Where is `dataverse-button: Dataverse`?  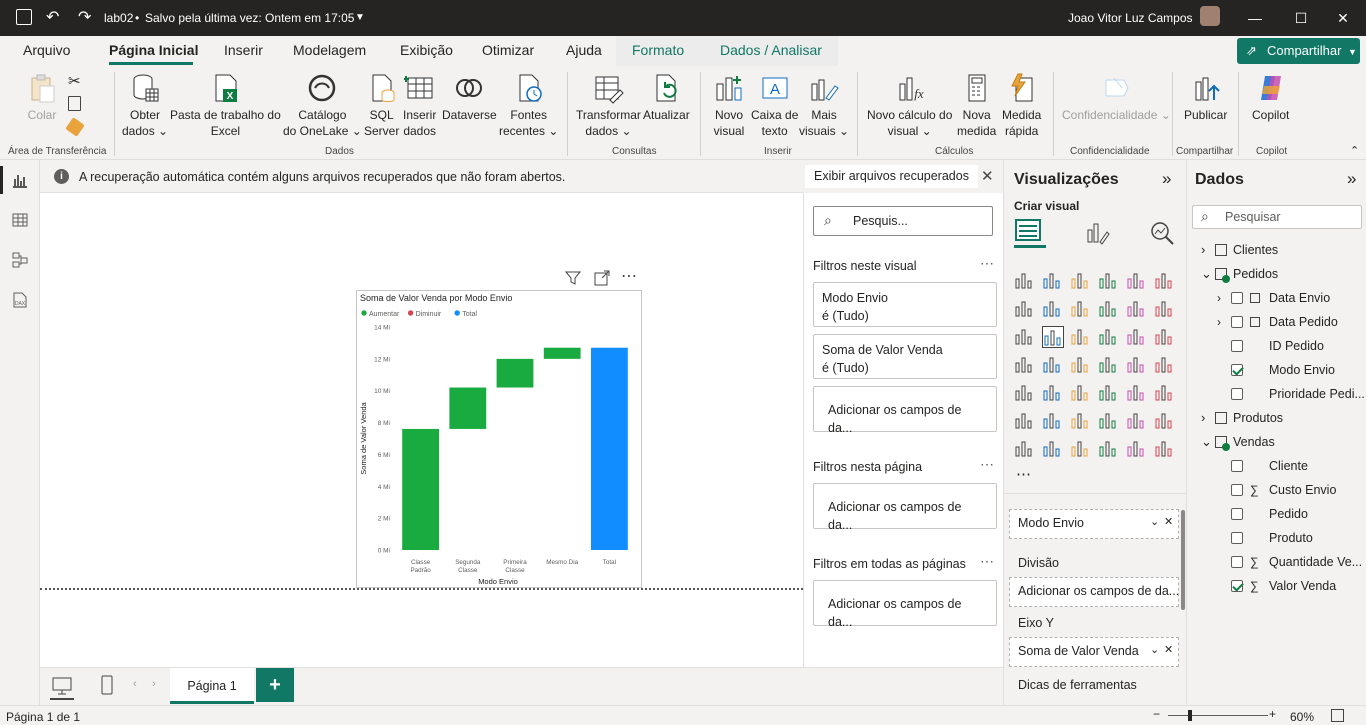 dataverse-button: Dataverse is located at coordinates (469, 97).